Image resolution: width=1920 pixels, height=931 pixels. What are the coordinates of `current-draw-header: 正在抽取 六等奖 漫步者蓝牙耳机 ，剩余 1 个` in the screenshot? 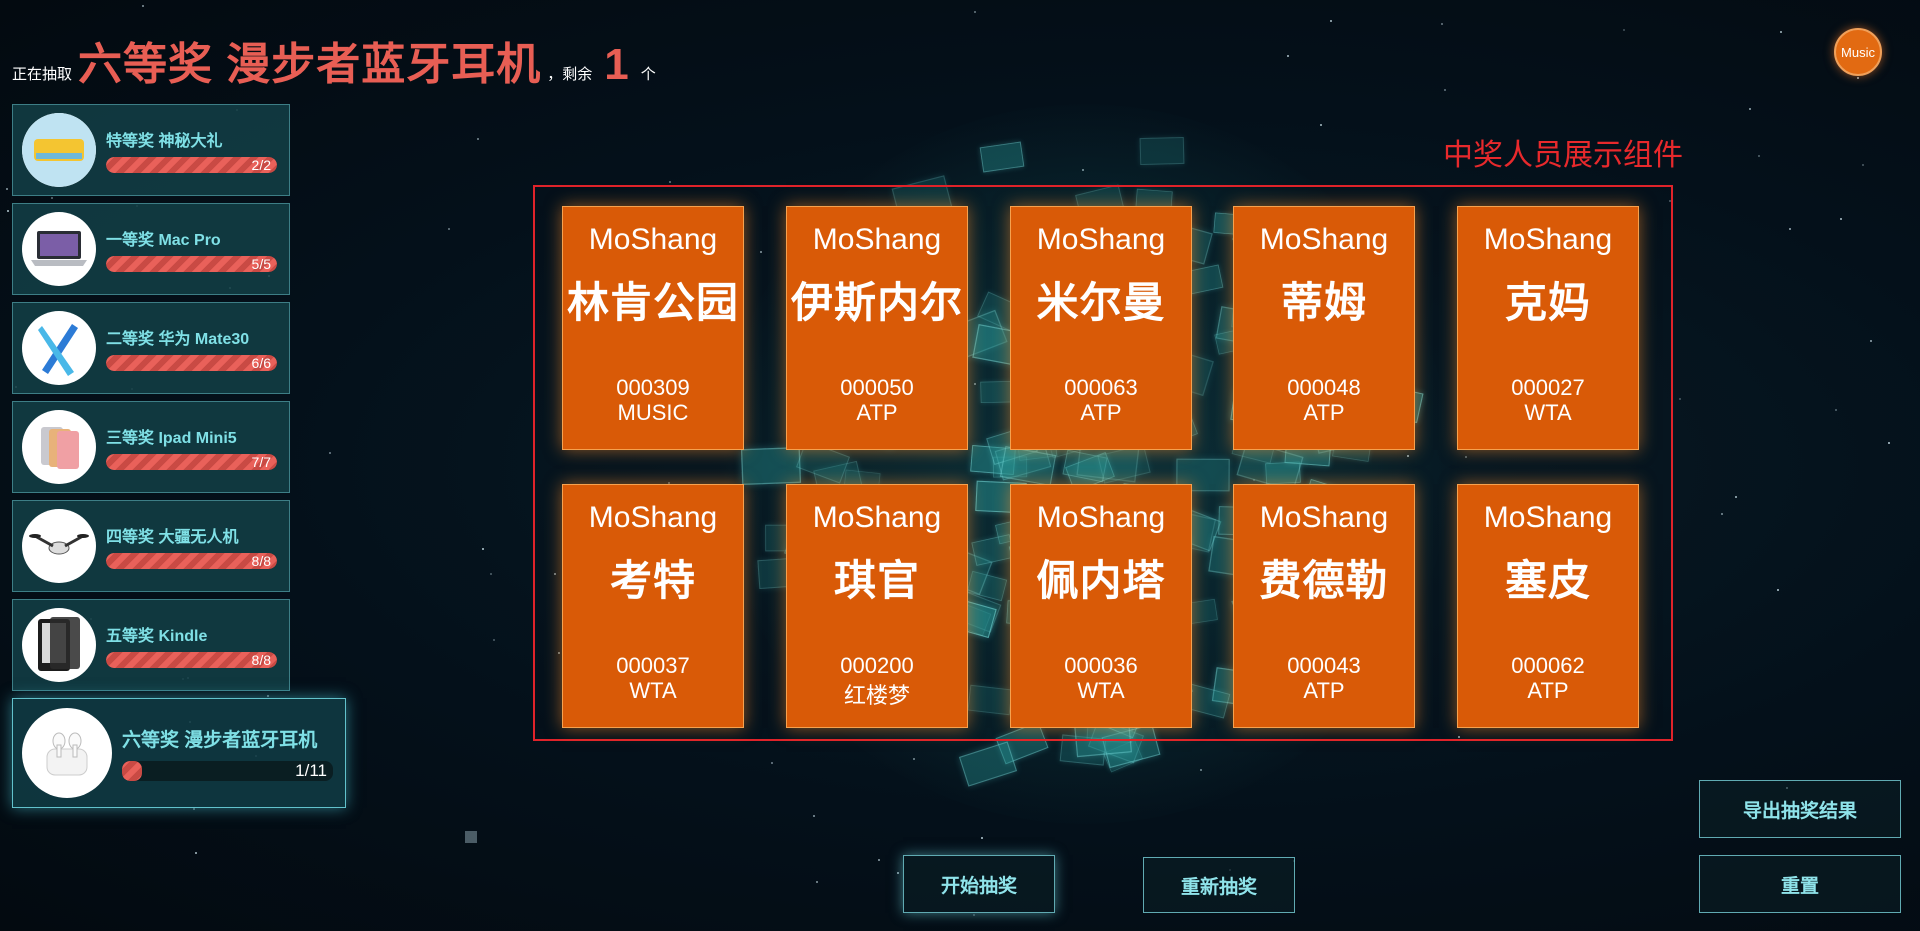 It's located at (334, 60).